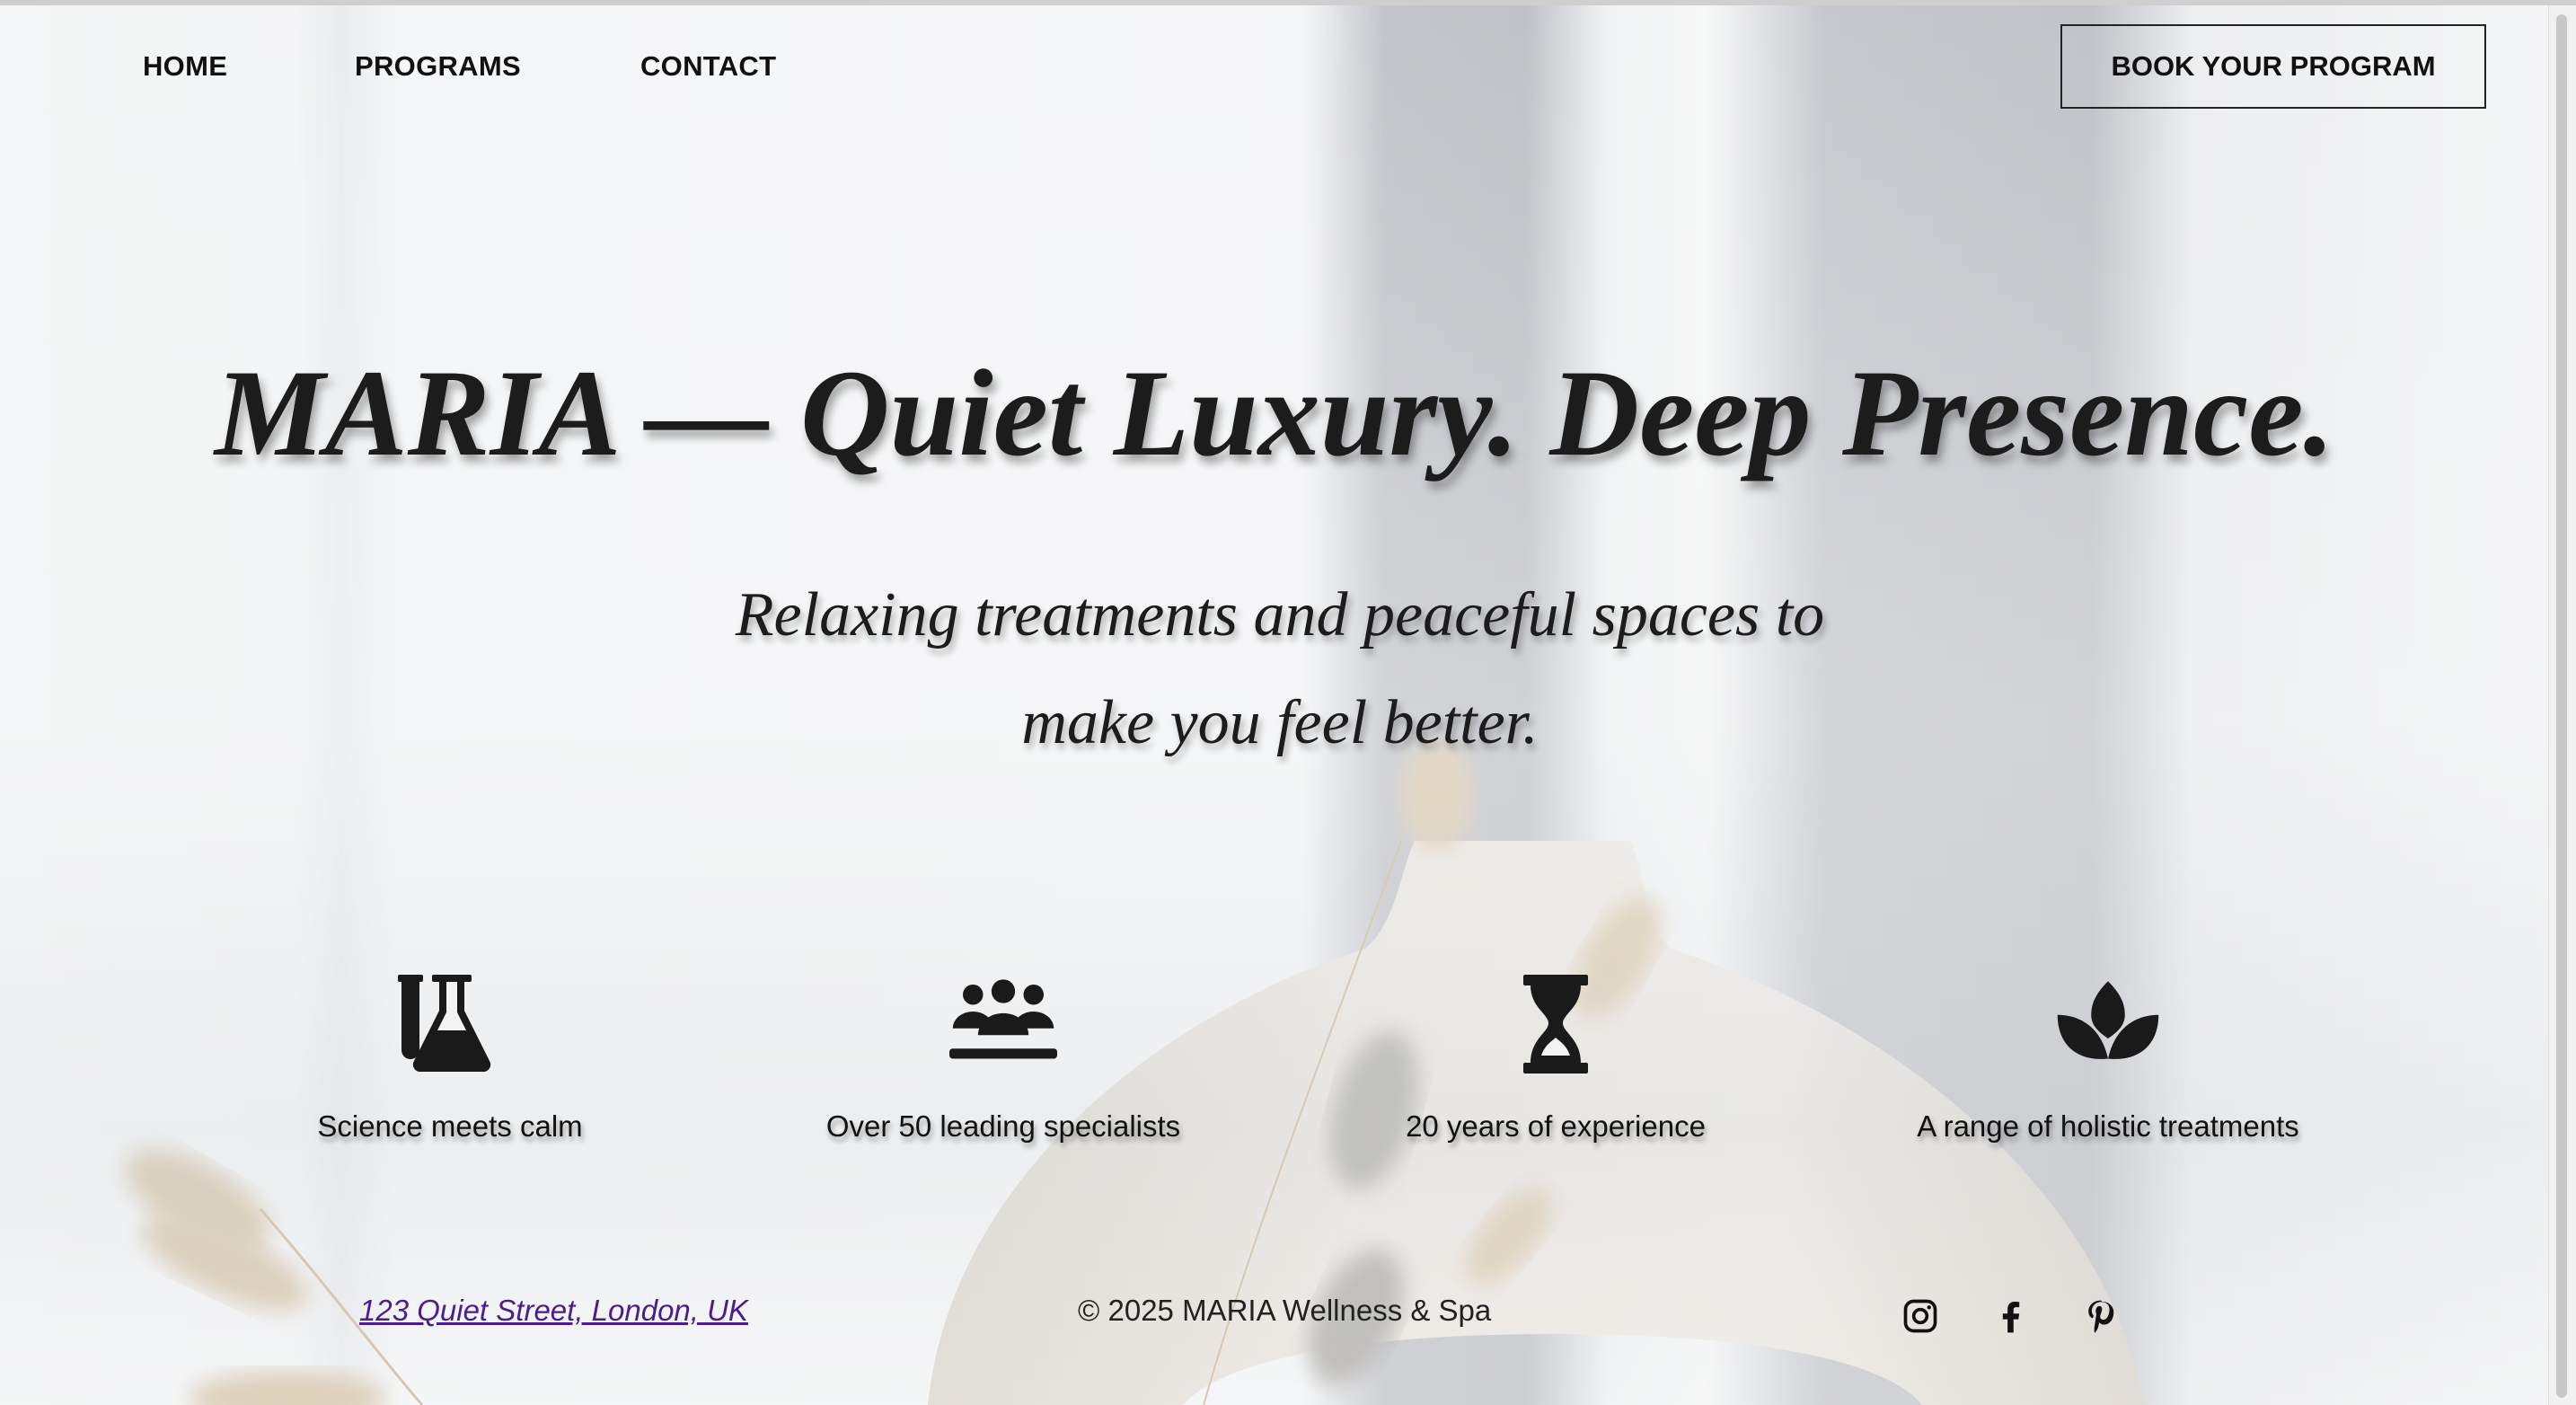 This screenshot has height=1405, width=2576. I want to click on facebook-link, so click(2011, 1316).